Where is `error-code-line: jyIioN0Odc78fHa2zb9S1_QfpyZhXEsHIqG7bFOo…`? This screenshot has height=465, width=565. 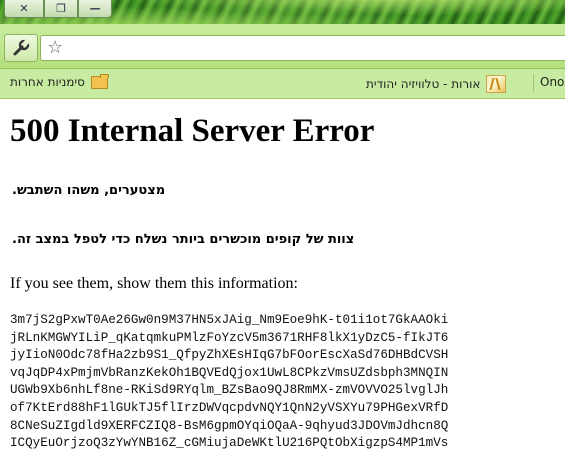 error-code-line: jyIioN0Odc78fHa2zb9S1_QfpyZhXEsHIqG7bFOo… is located at coordinates (229, 355).